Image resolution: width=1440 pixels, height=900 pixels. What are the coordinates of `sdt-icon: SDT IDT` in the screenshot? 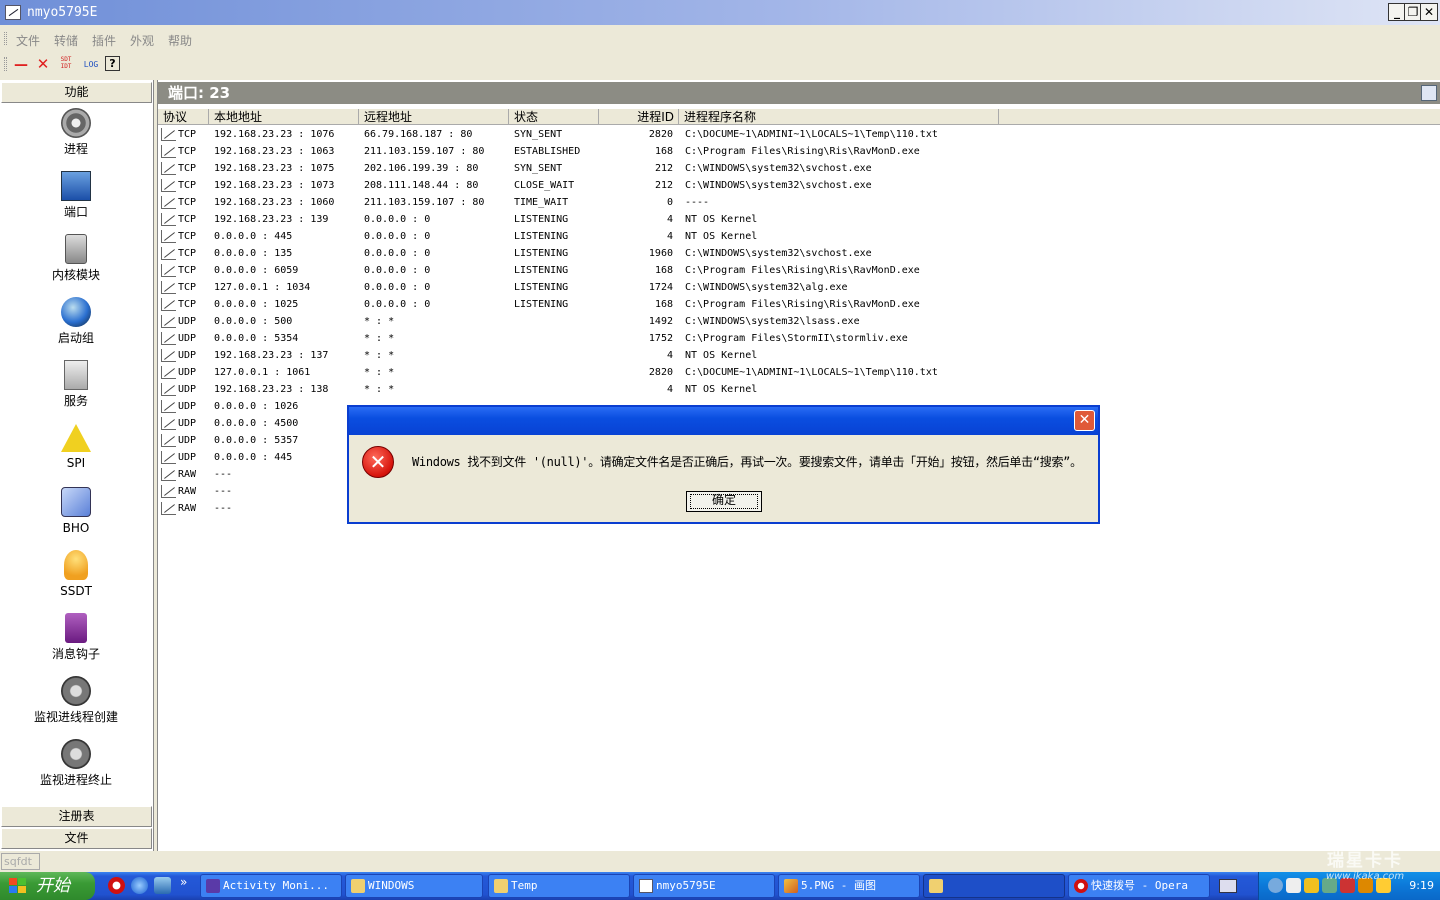 It's located at (66, 64).